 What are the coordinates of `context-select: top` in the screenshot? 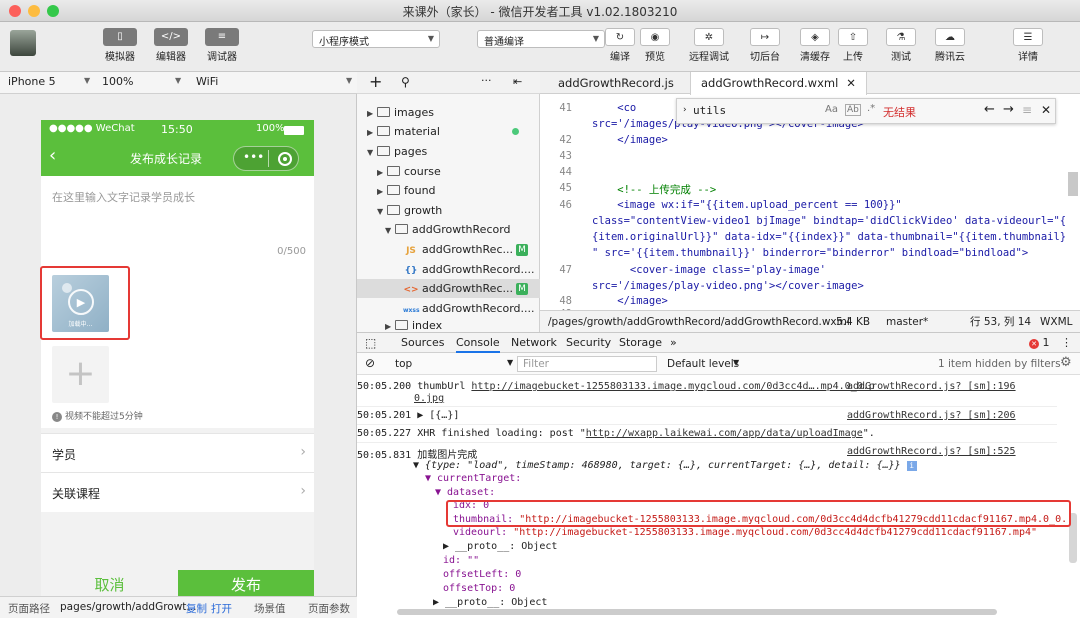 It's located at (403, 364).